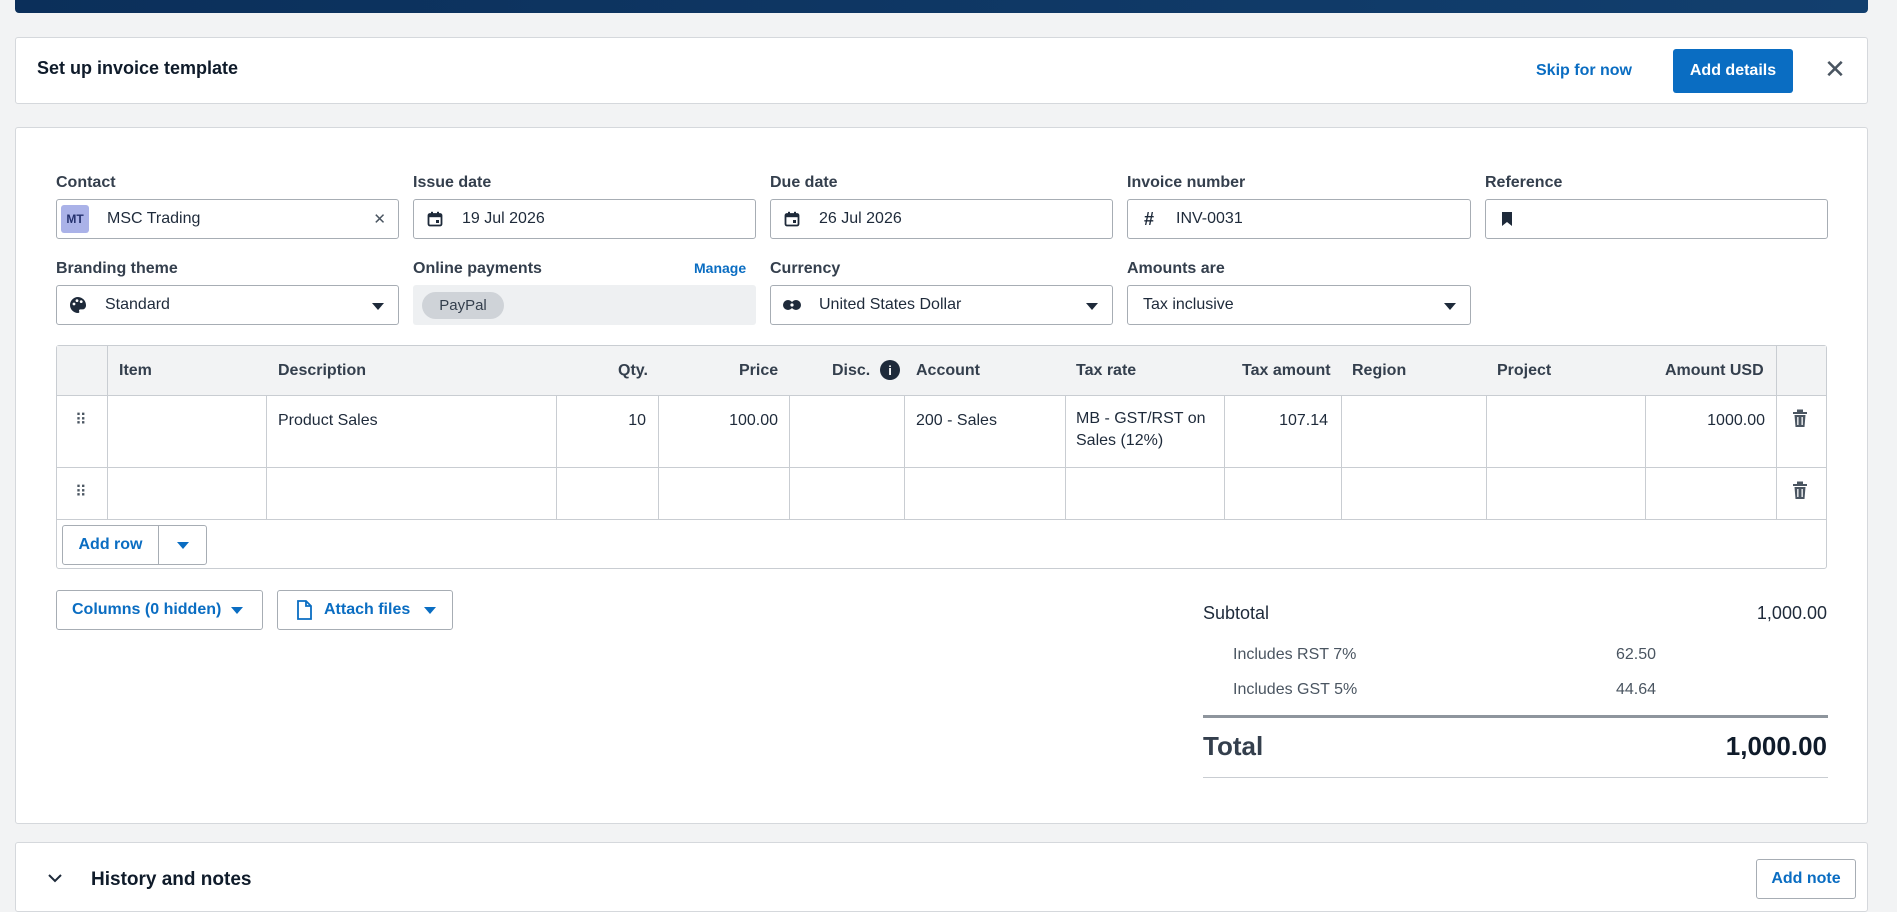 The image size is (1897, 912). I want to click on palette-icon, so click(78, 305).